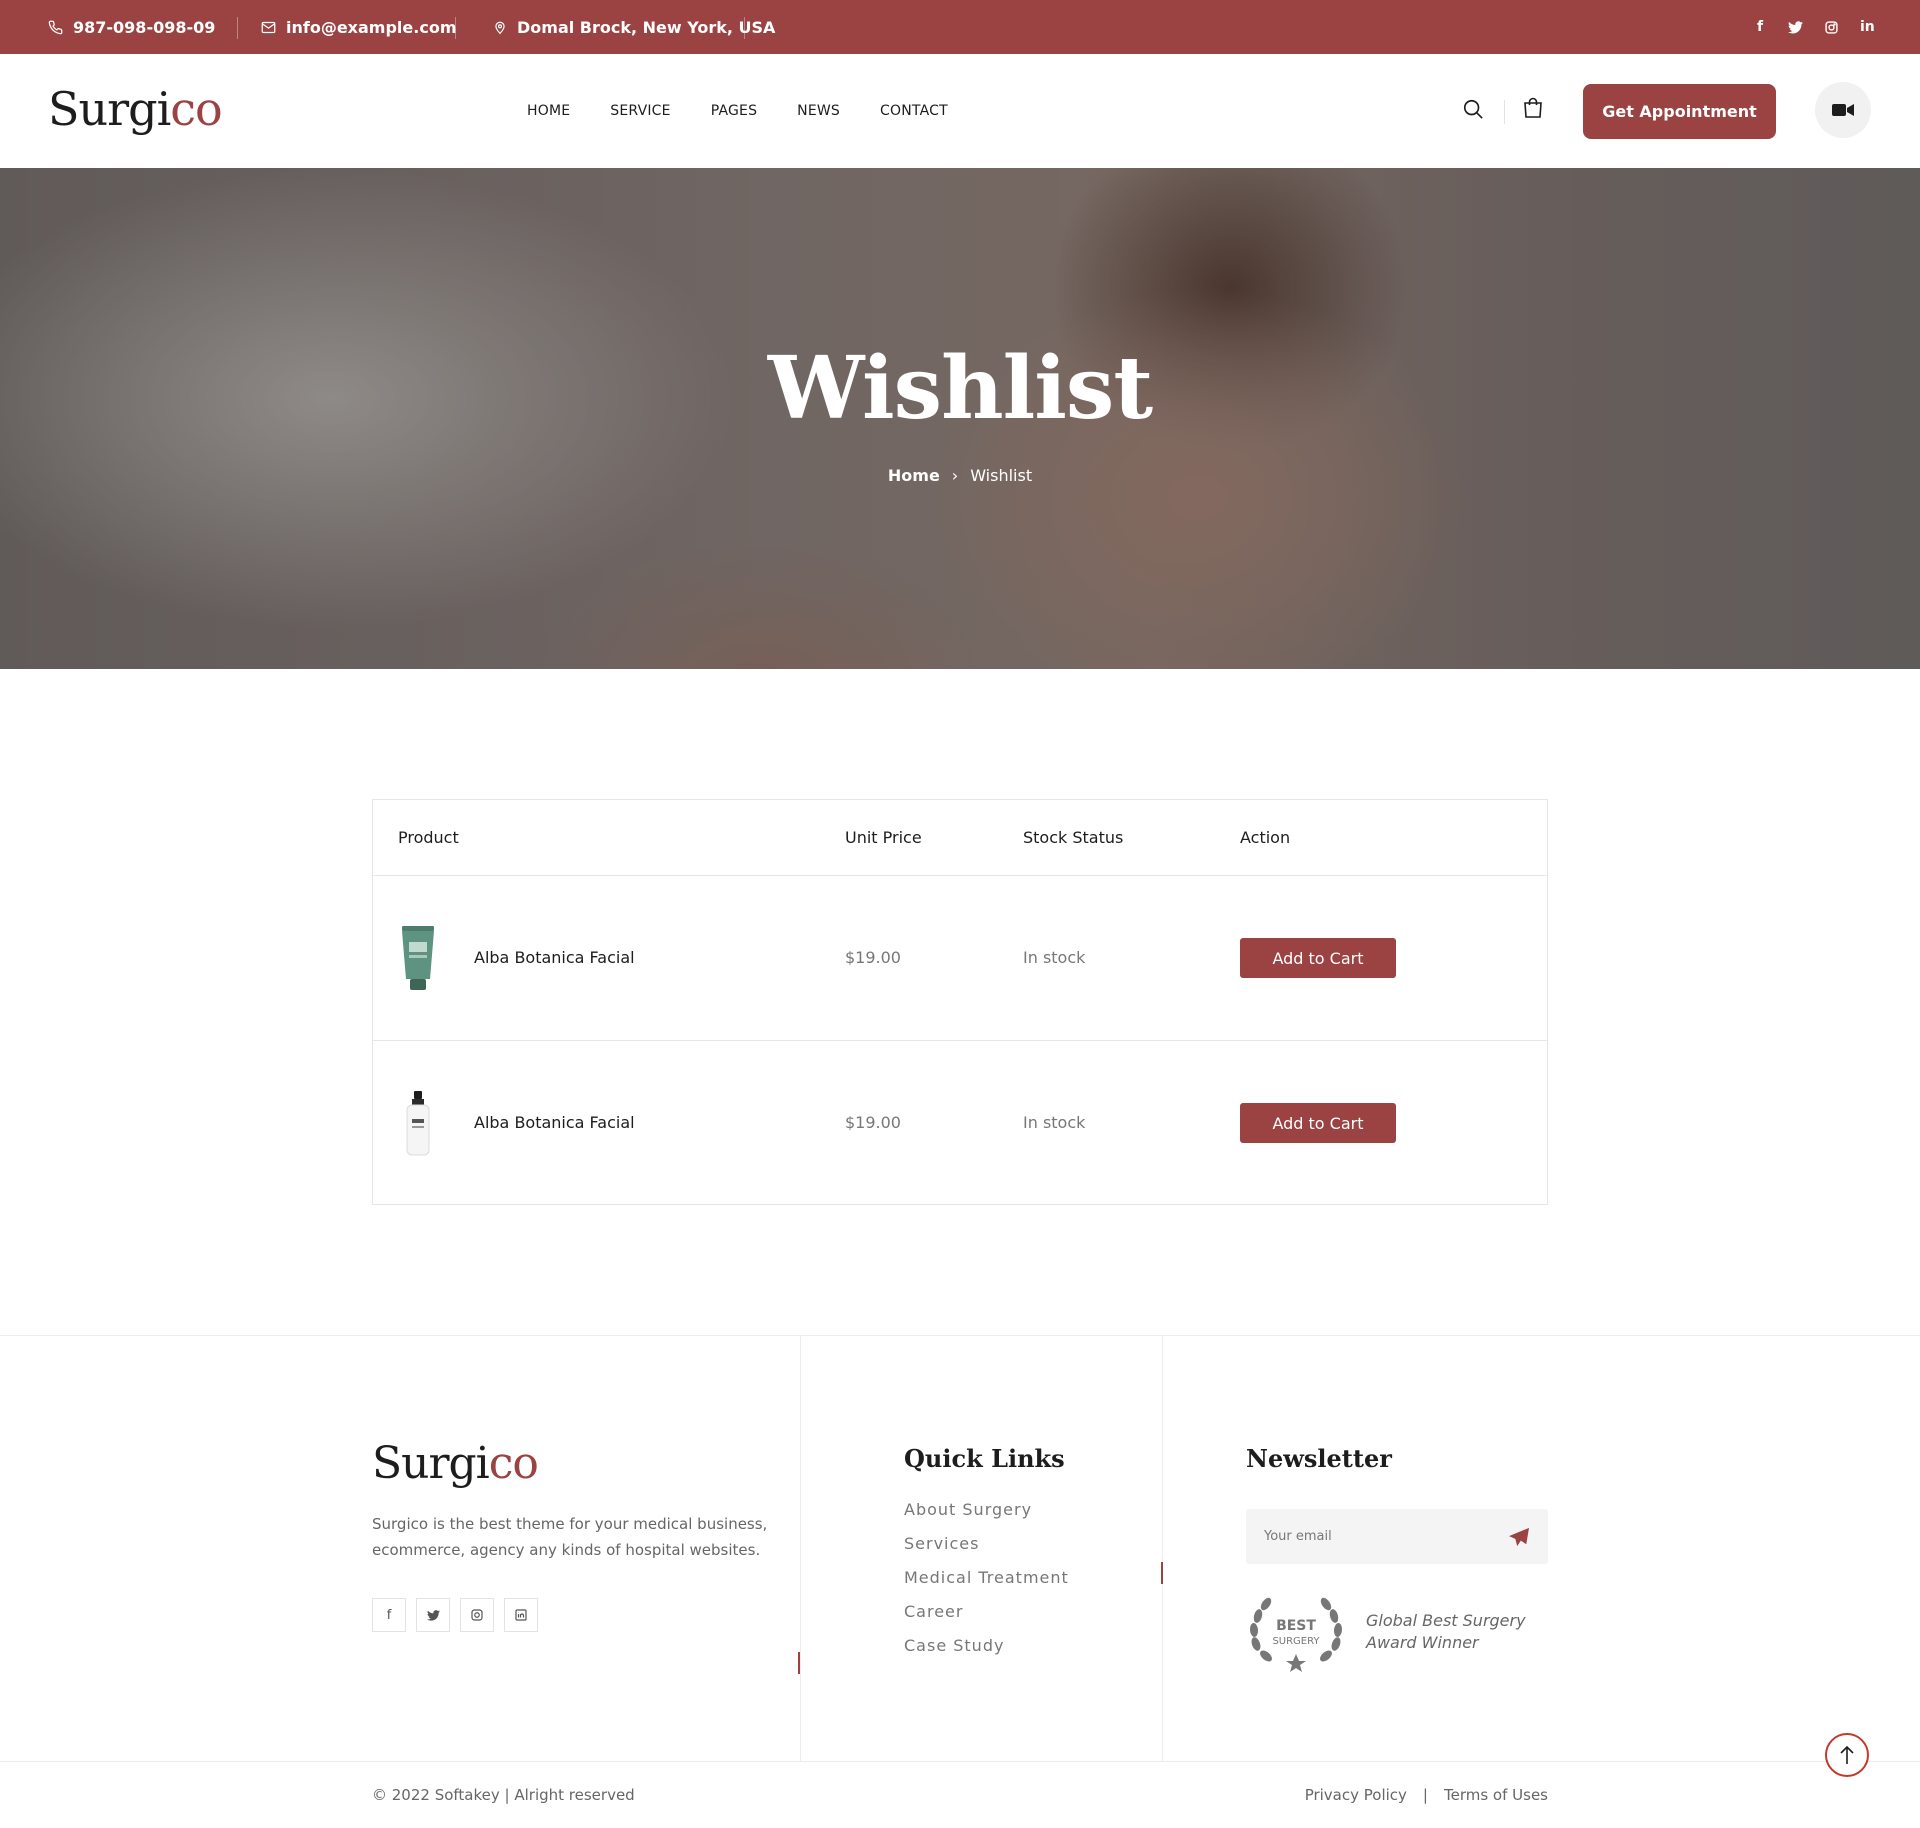 The image size is (1920, 1828). I want to click on newsletter-email-input, so click(1384, 1536).